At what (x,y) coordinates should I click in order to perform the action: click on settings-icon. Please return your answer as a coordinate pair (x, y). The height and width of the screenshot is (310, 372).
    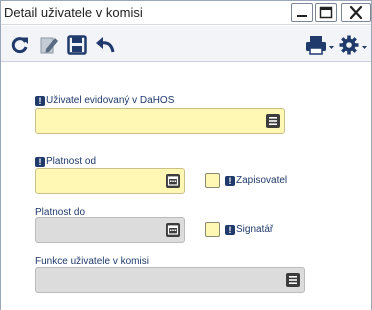
    Looking at the image, I should click on (353, 45).